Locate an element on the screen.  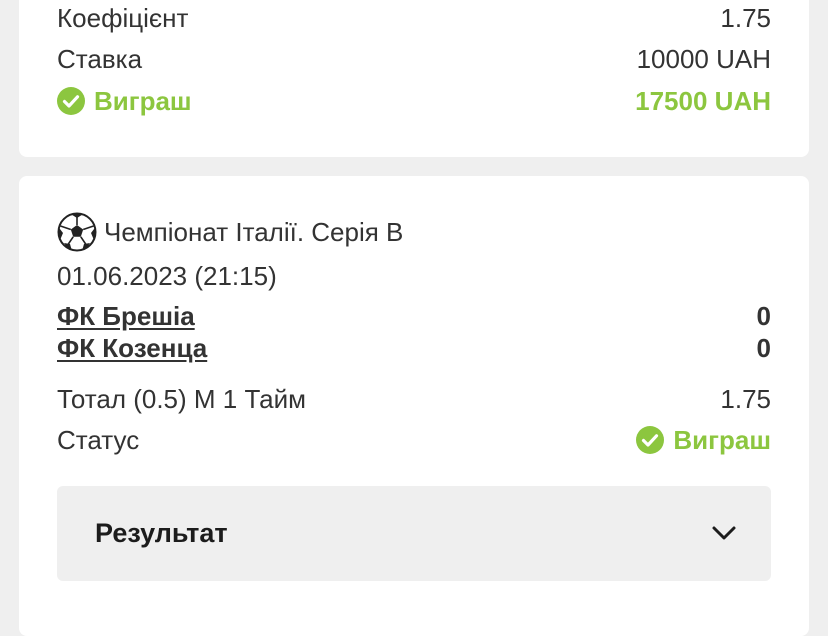
status-label: Статус is located at coordinates (98, 440).